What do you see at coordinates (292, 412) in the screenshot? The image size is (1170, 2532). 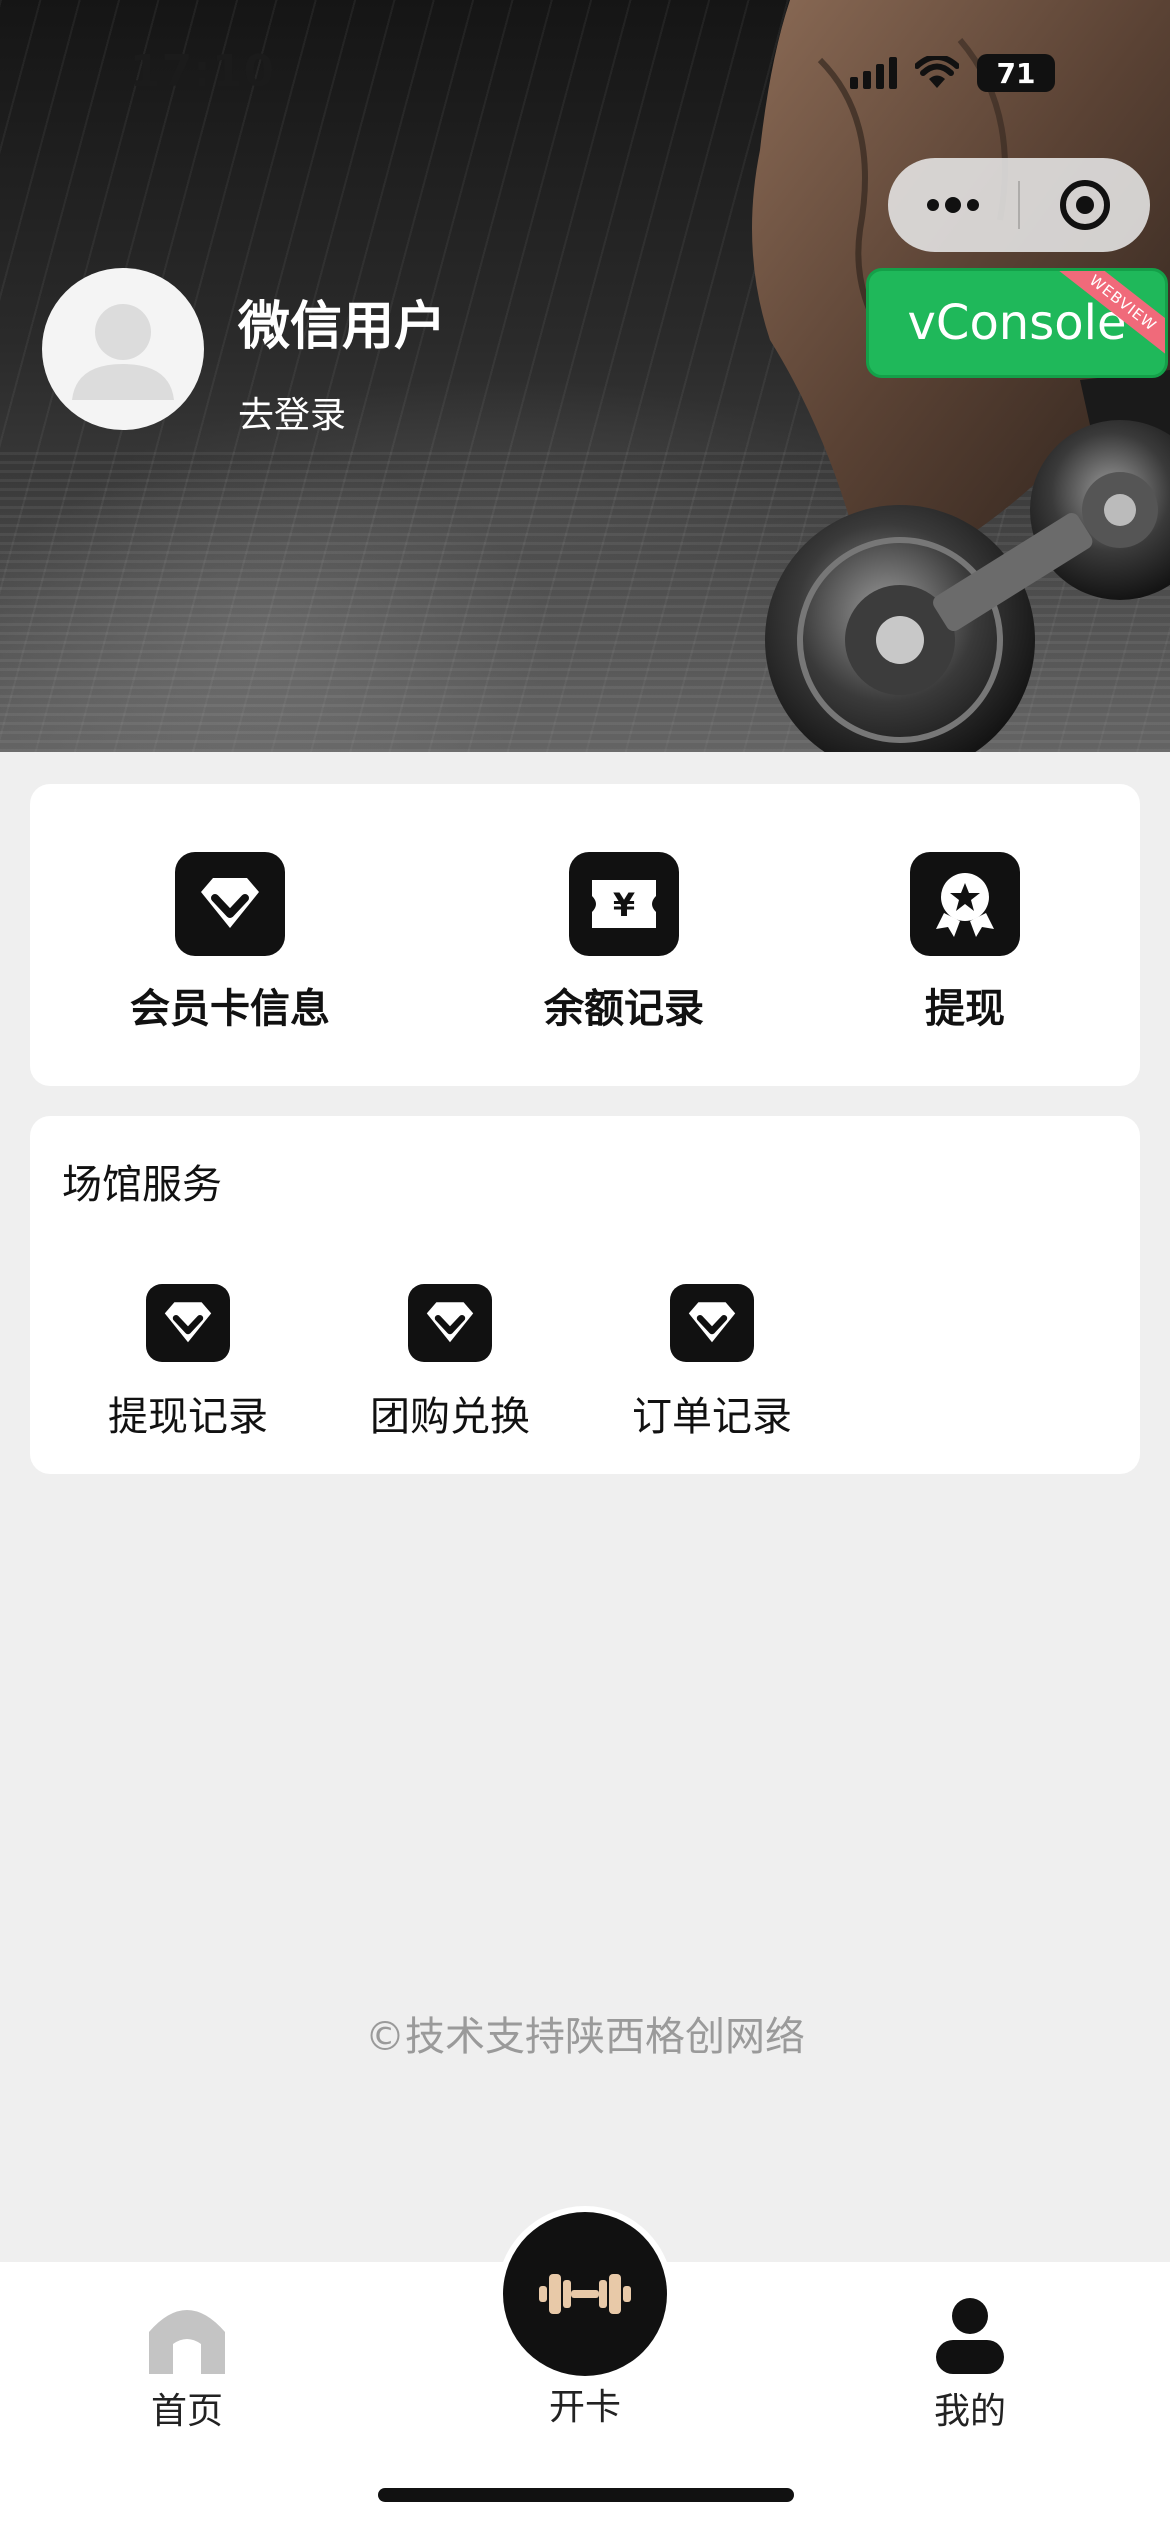 I see `login-link: 去登录` at bounding box center [292, 412].